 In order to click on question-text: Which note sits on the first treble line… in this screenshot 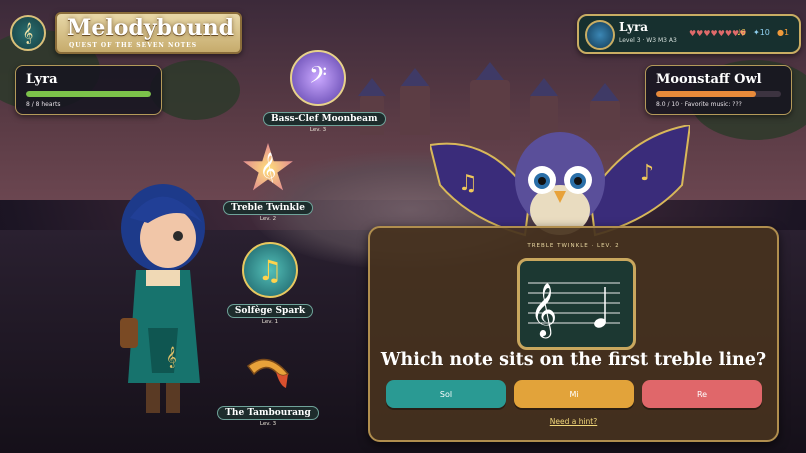, I will do `click(573, 360)`.